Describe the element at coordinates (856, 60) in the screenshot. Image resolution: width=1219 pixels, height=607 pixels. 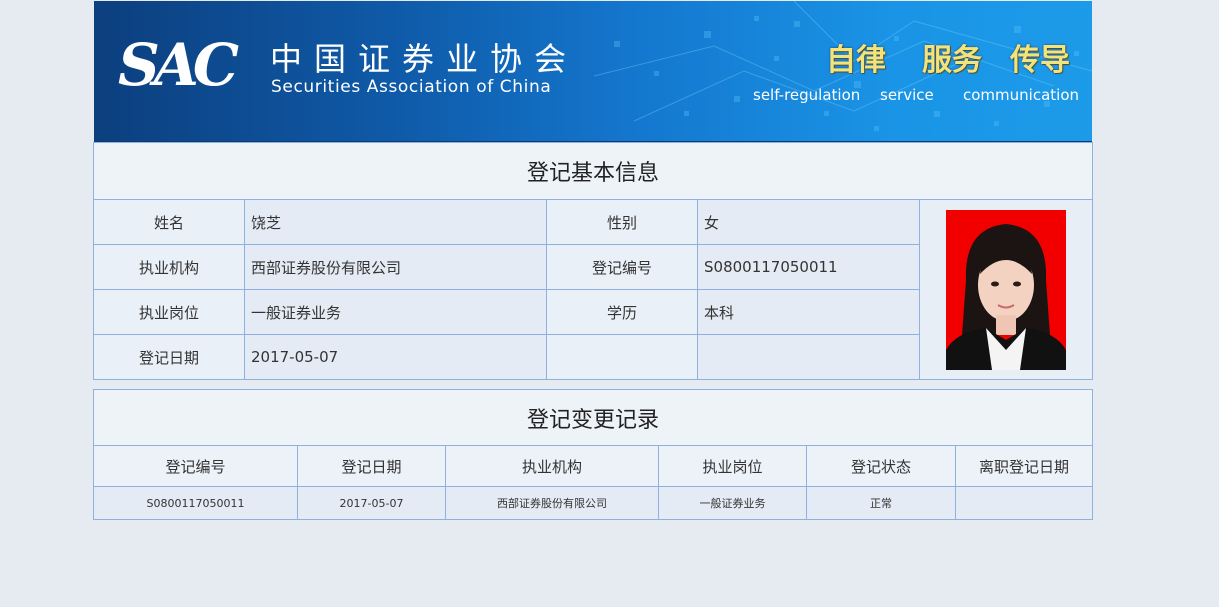
I see `slogan-cn-1: 自律` at that location.